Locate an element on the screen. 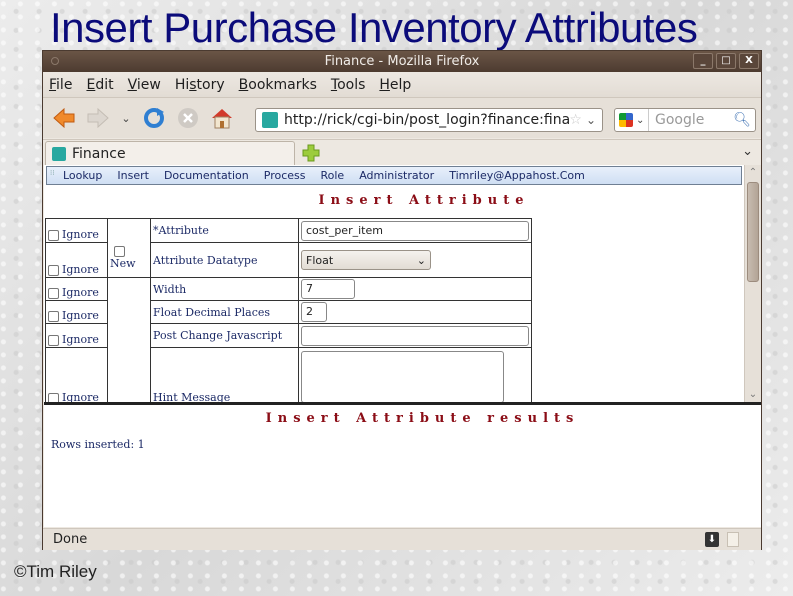 The image size is (793, 596). tab-strip: Finance ⌄ is located at coordinates (402, 152).